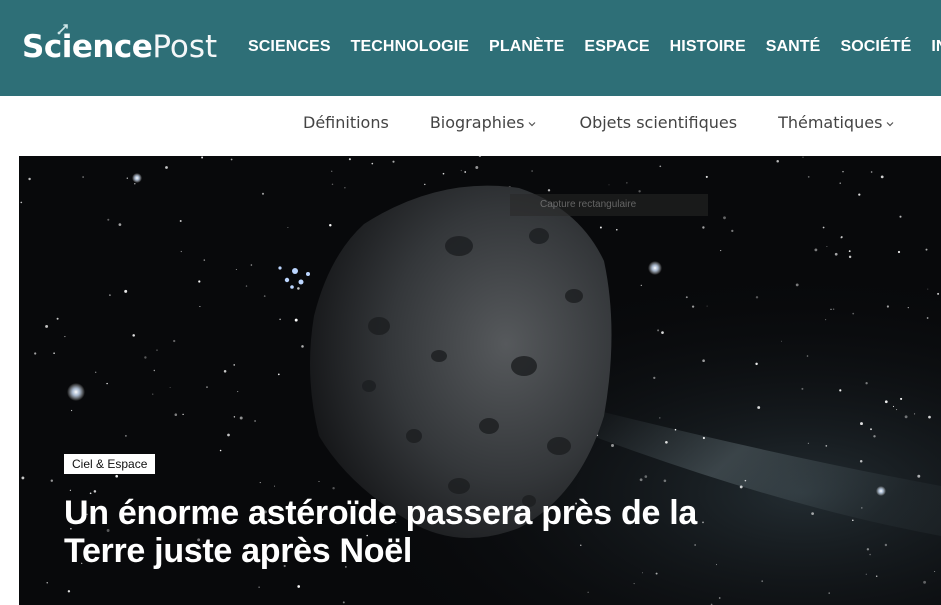 The width and height of the screenshot is (941, 605). What do you see at coordinates (526, 47) in the screenshot?
I see `nav-planete: PLANÈTE` at bounding box center [526, 47].